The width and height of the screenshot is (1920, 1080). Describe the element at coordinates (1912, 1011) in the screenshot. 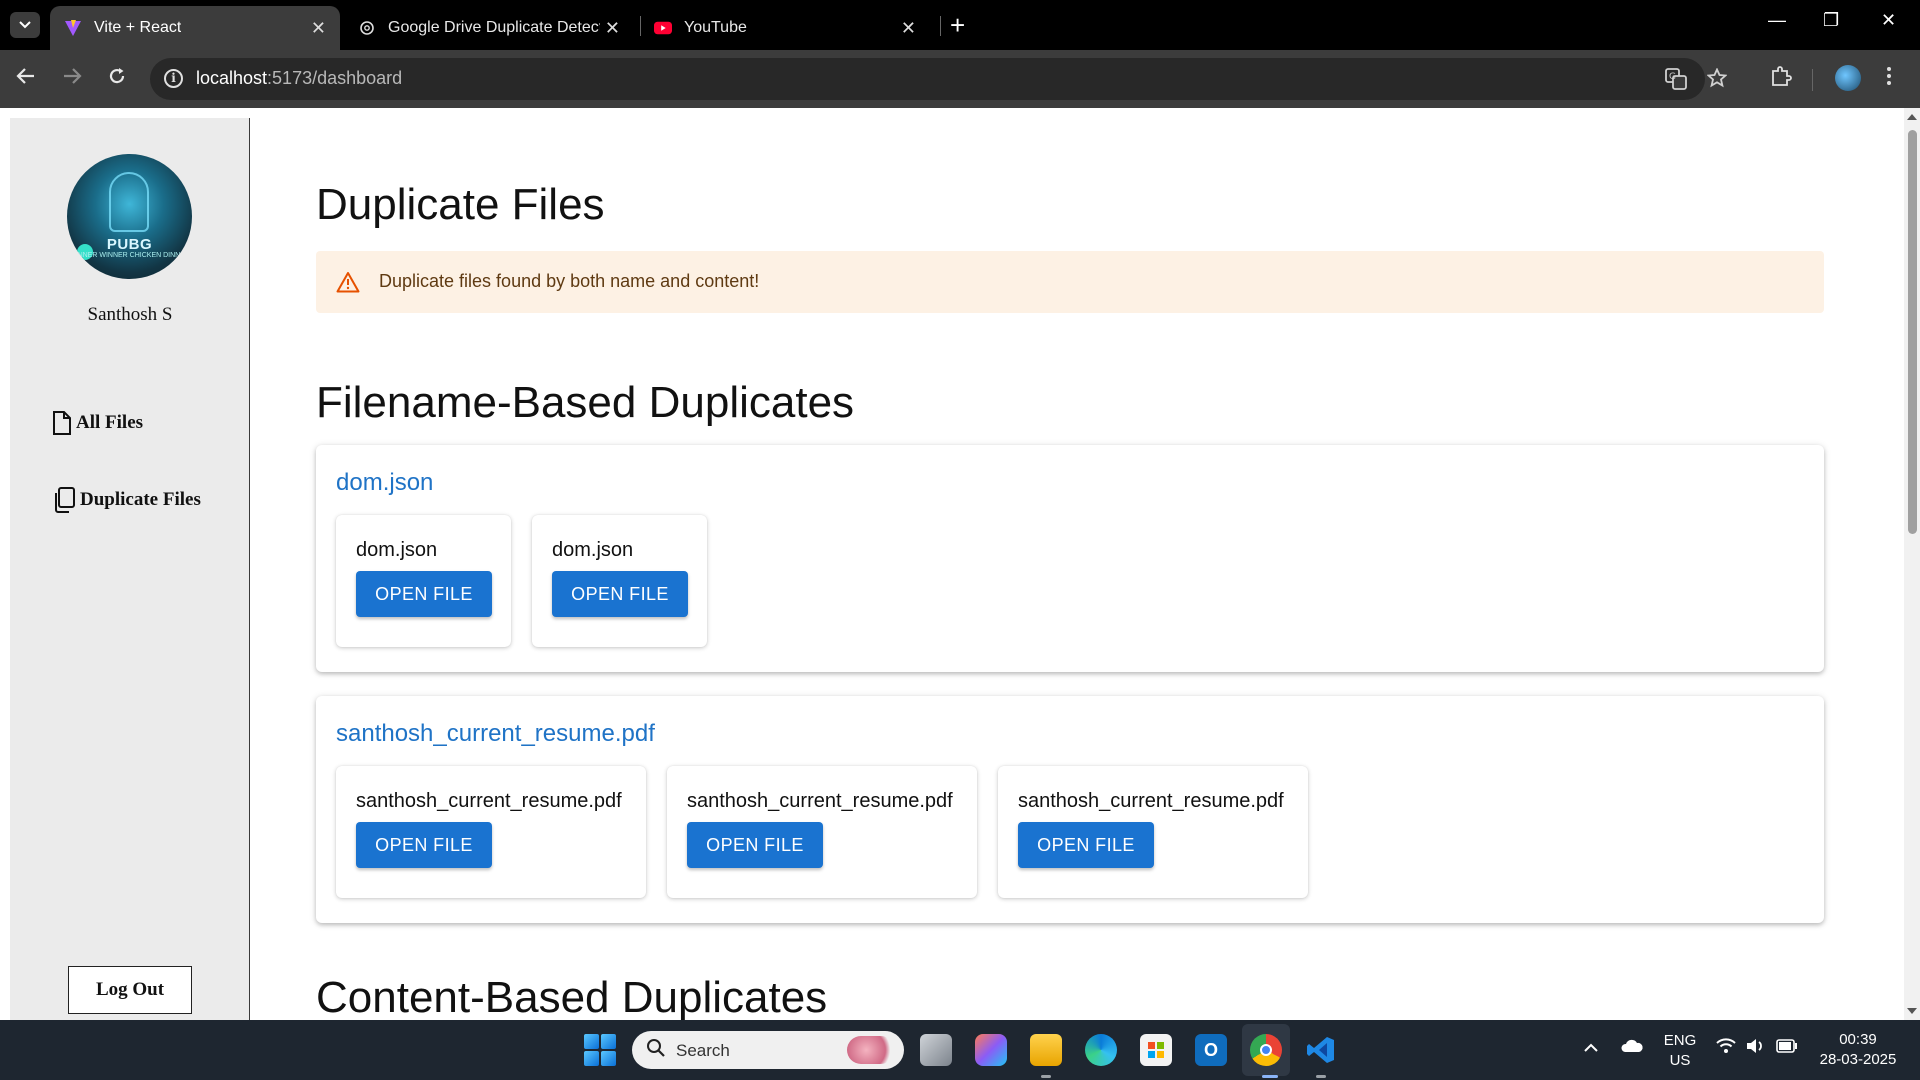

I see `scroll-down-arrow-icon` at that location.